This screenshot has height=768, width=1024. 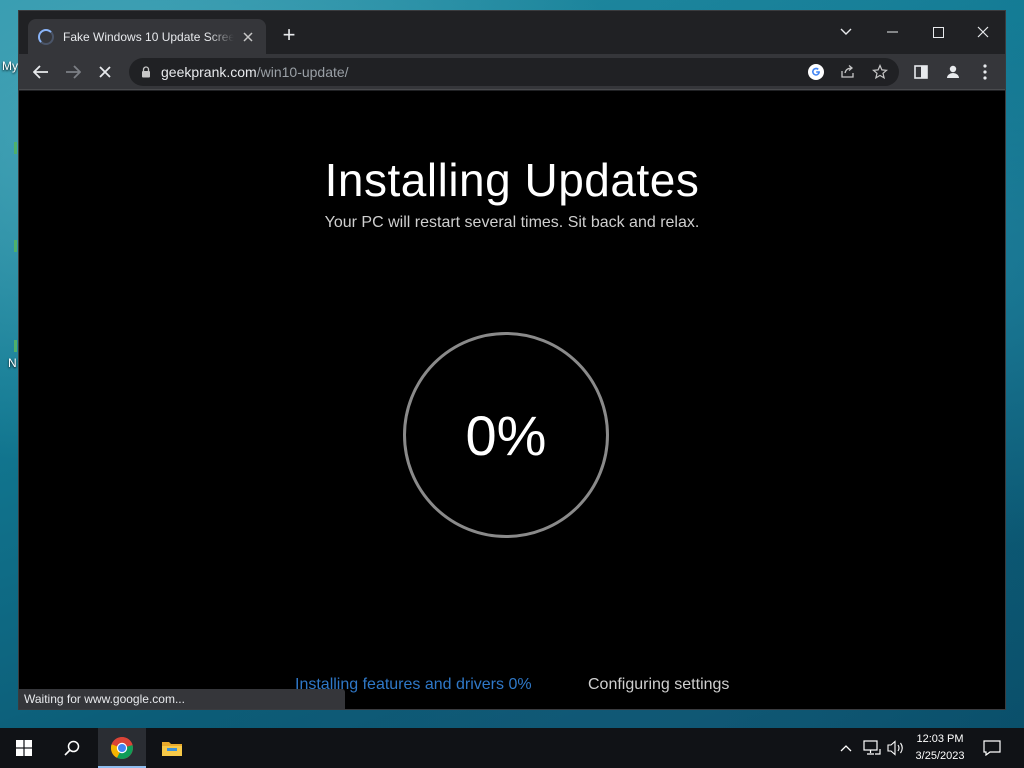 I want to click on url-path: /win10-update/, so click(x=302, y=72).